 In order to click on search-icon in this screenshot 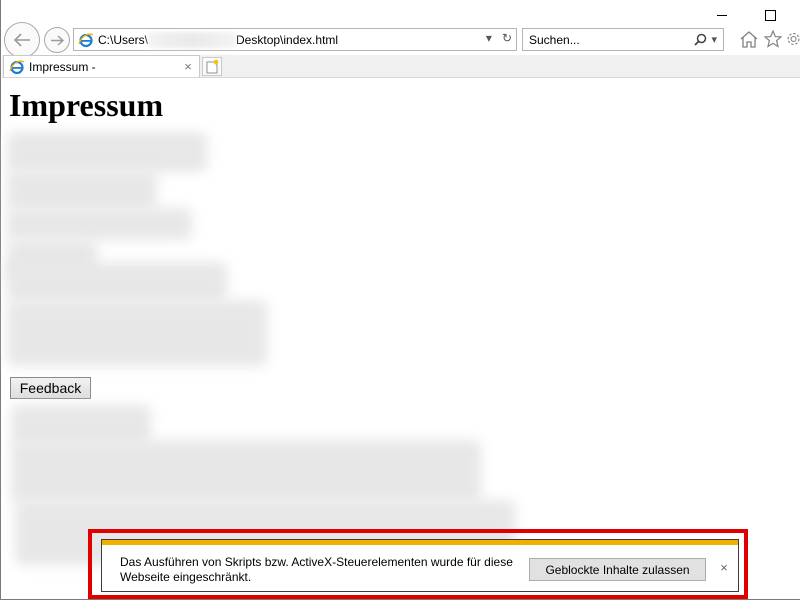, I will do `click(700, 39)`.